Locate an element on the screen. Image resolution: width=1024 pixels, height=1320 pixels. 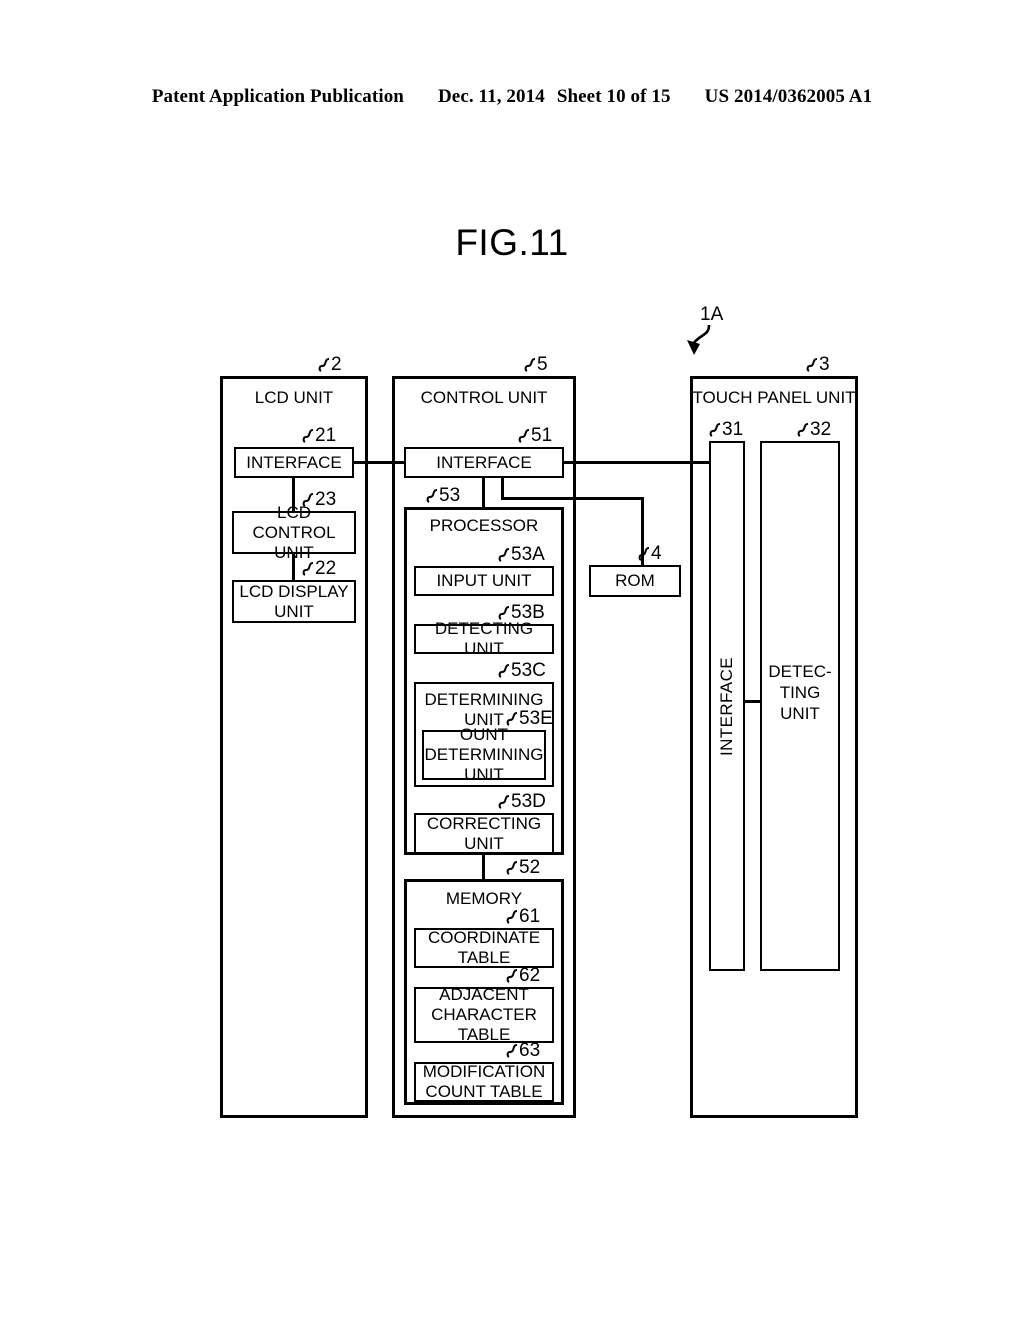
ref-hook-32-icon is located at coordinates (803, 430).